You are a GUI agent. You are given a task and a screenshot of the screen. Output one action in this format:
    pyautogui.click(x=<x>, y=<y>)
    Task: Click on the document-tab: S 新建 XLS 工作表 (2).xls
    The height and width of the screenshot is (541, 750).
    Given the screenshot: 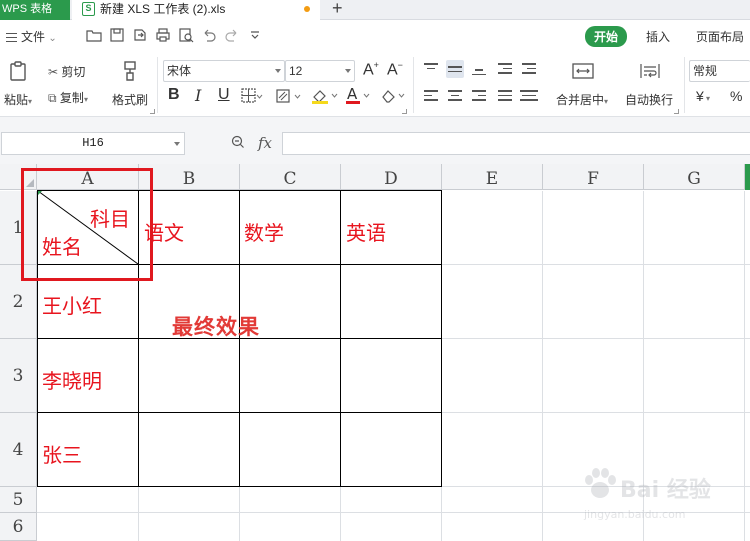 What is the action you would take?
    pyautogui.click(x=196, y=10)
    